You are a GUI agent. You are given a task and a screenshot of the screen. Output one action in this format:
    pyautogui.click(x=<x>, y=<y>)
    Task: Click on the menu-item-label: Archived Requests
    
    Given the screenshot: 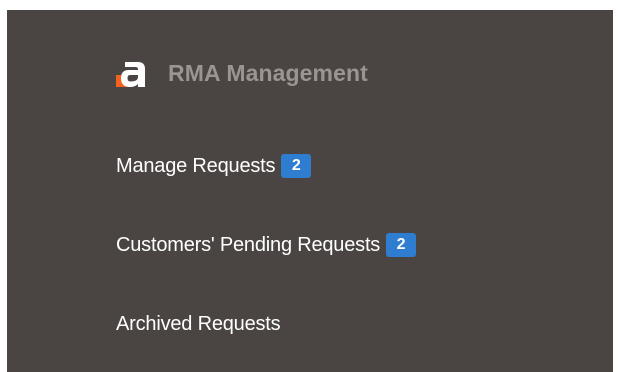 What is the action you would take?
    pyautogui.click(x=198, y=324)
    